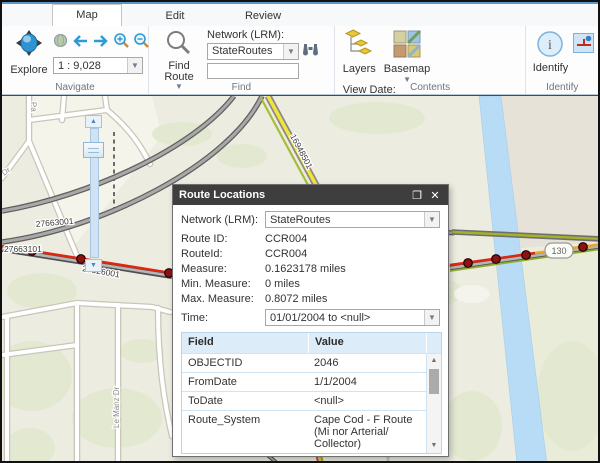  I want to click on scroll-up-icon: ▲, so click(434, 361).